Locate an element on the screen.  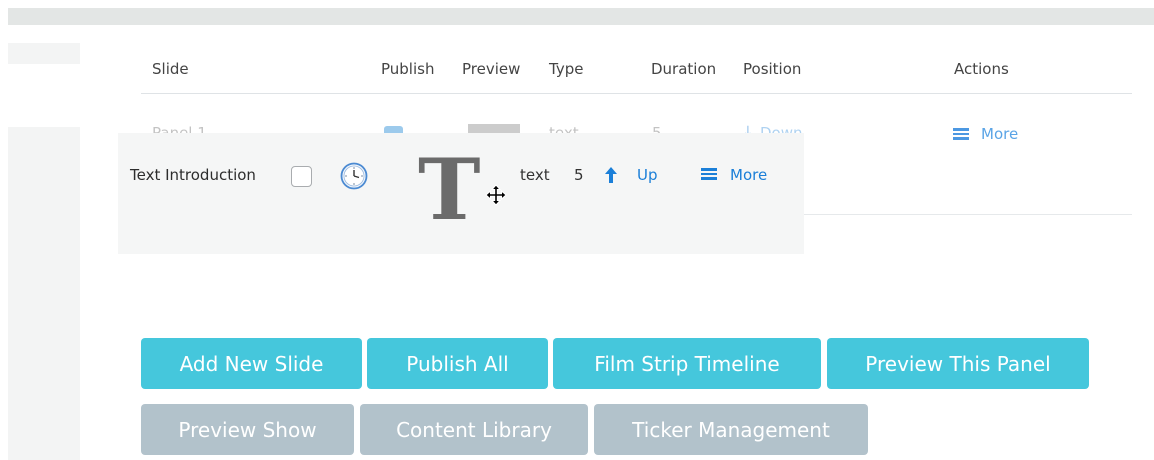
sidebar-tab is located at coordinates (44, 53).